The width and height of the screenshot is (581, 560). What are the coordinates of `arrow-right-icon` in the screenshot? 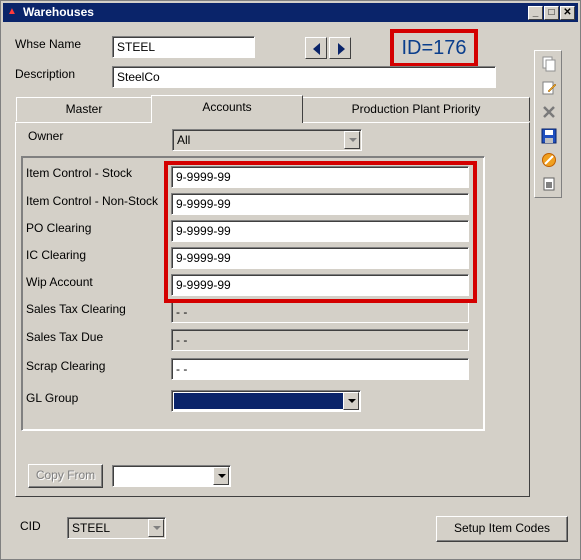 It's located at (341, 49).